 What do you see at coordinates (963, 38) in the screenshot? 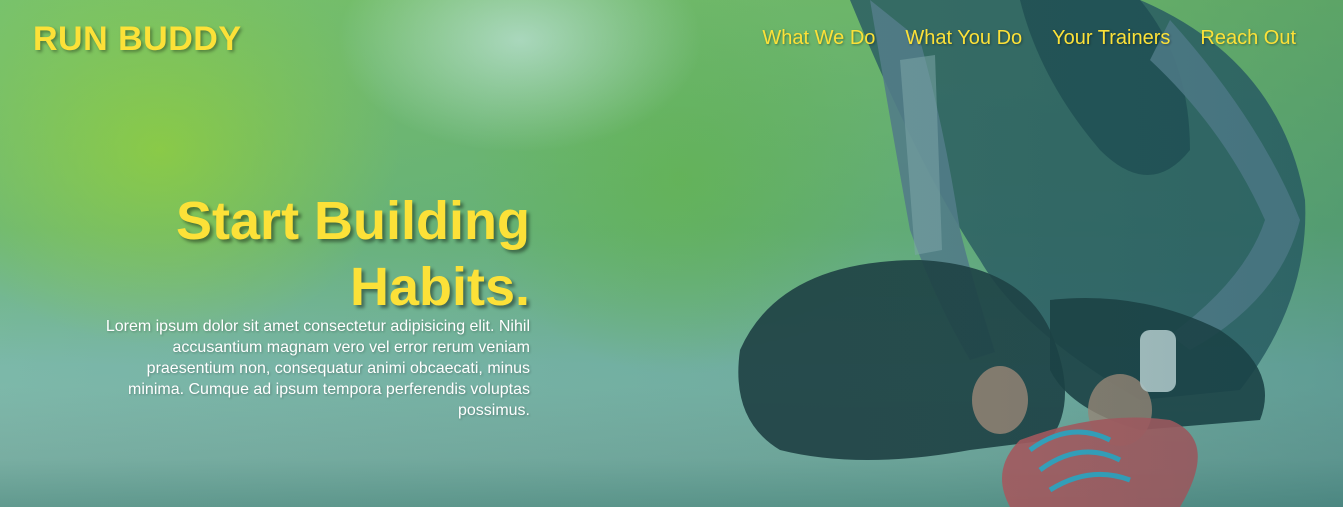
I see `nav-link-what-you-do: What You Do` at bounding box center [963, 38].